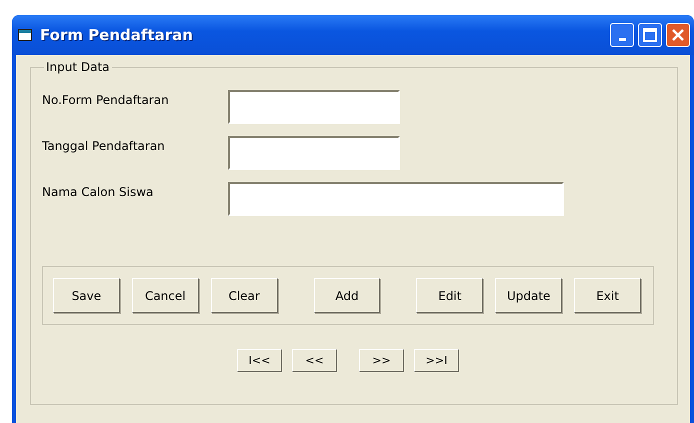  What do you see at coordinates (165, 295) in the screenshot?
I see `form-button: Cancel` at bounding box center [165, 295].